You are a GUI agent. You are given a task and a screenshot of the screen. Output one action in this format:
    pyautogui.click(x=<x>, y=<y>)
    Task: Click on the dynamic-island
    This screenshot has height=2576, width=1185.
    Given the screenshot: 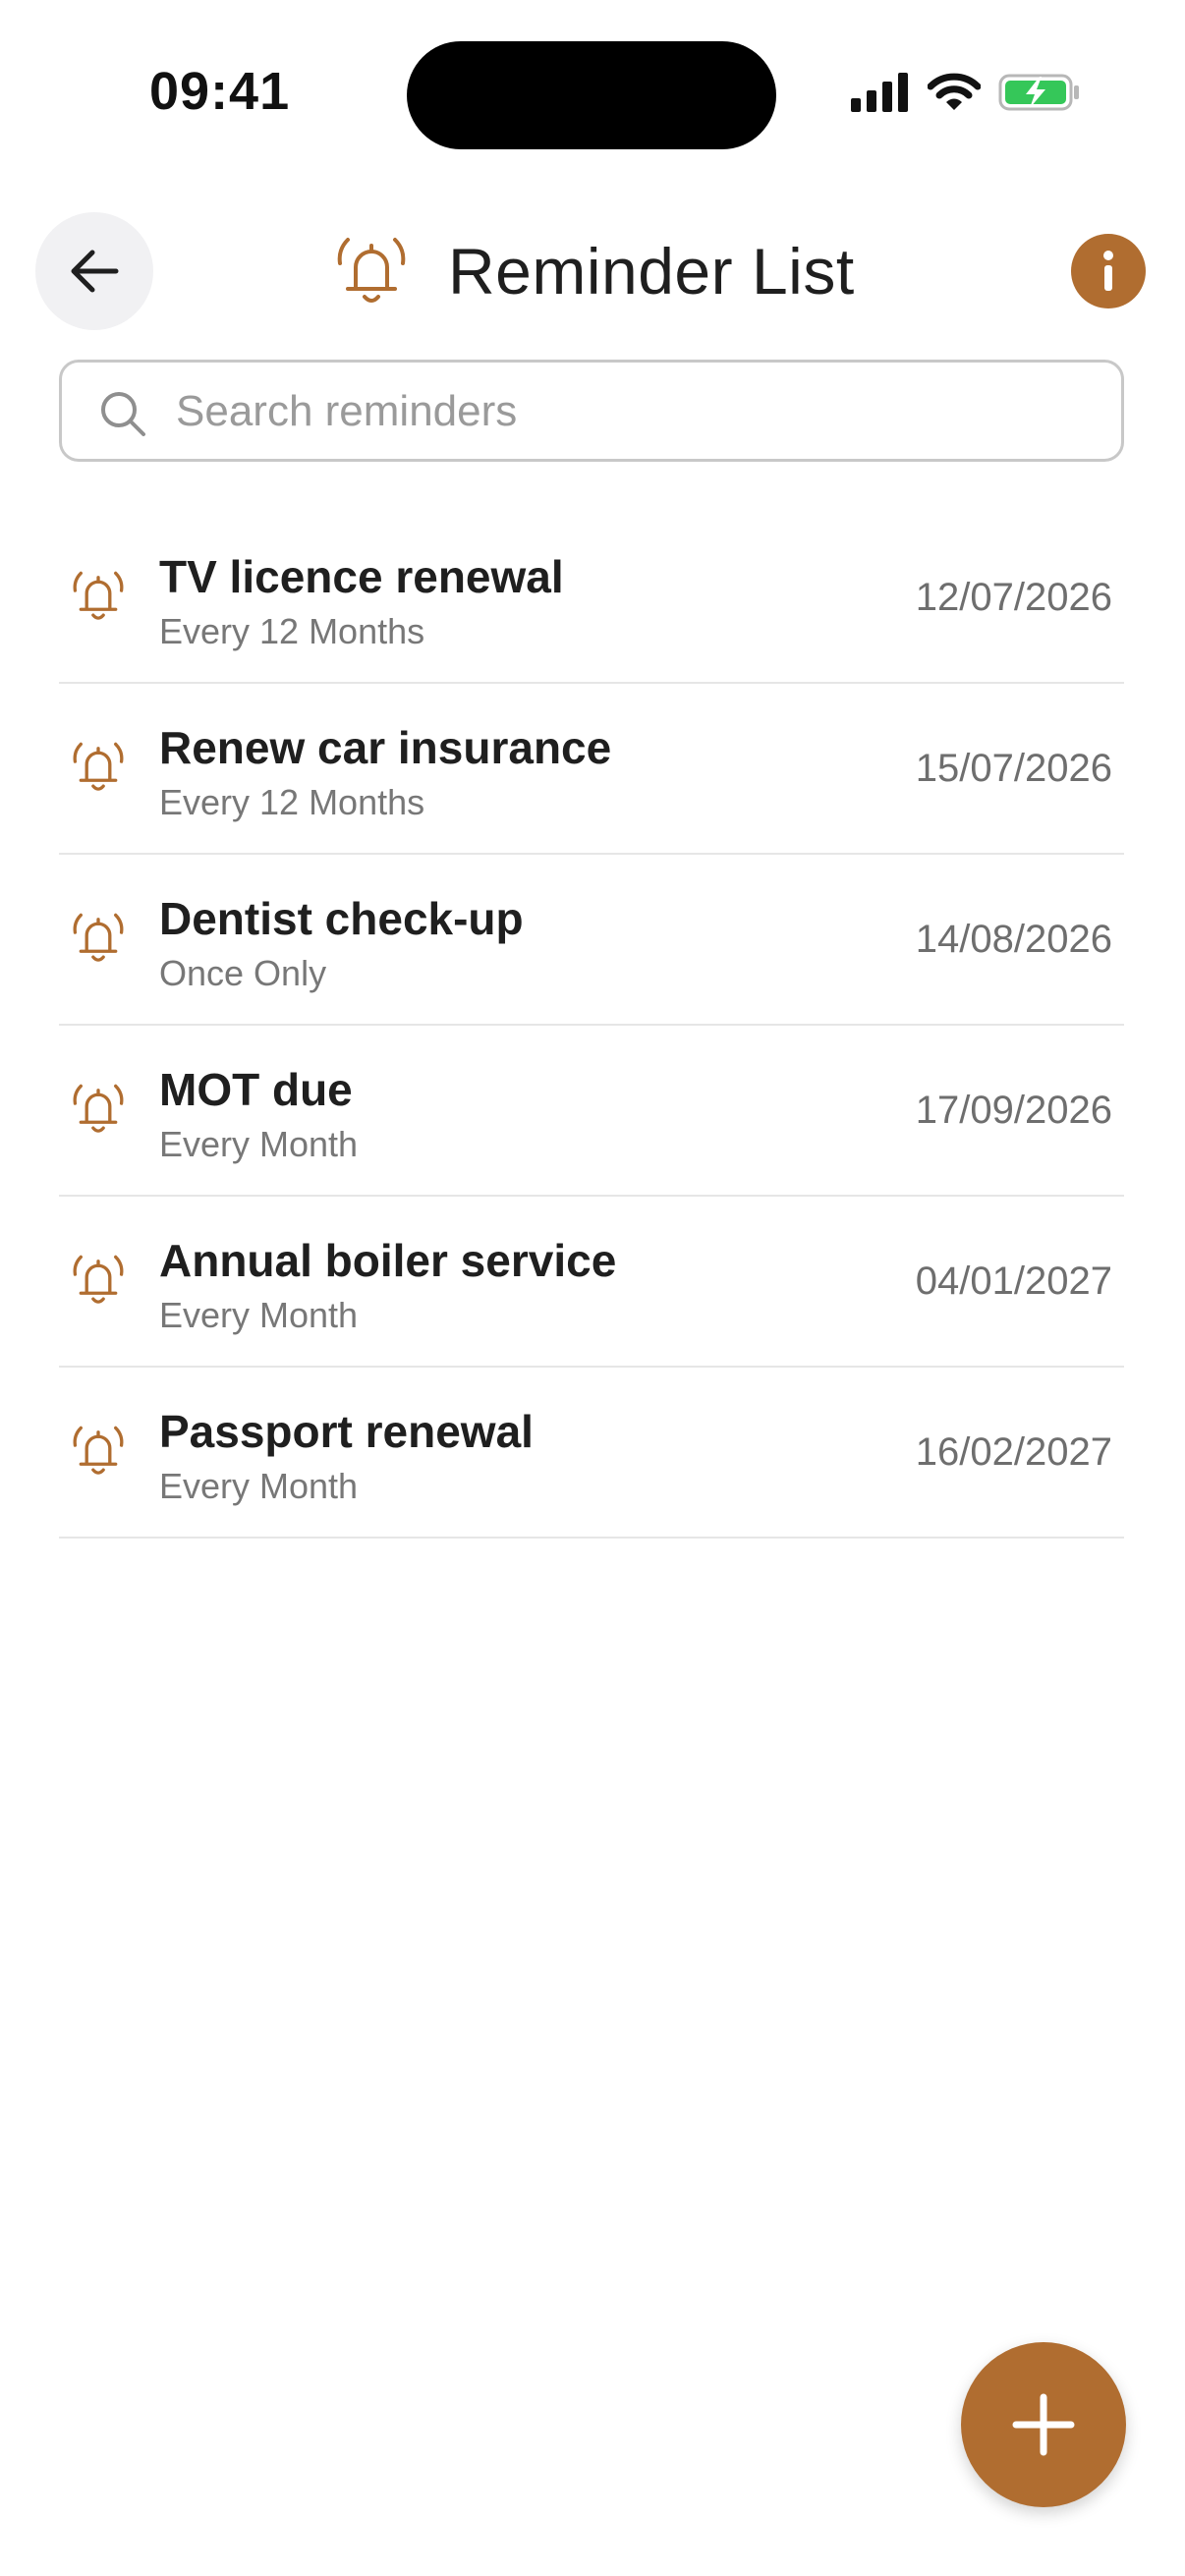 What is the action you would take?
    pyautogui.click(x=592, y=95)
    